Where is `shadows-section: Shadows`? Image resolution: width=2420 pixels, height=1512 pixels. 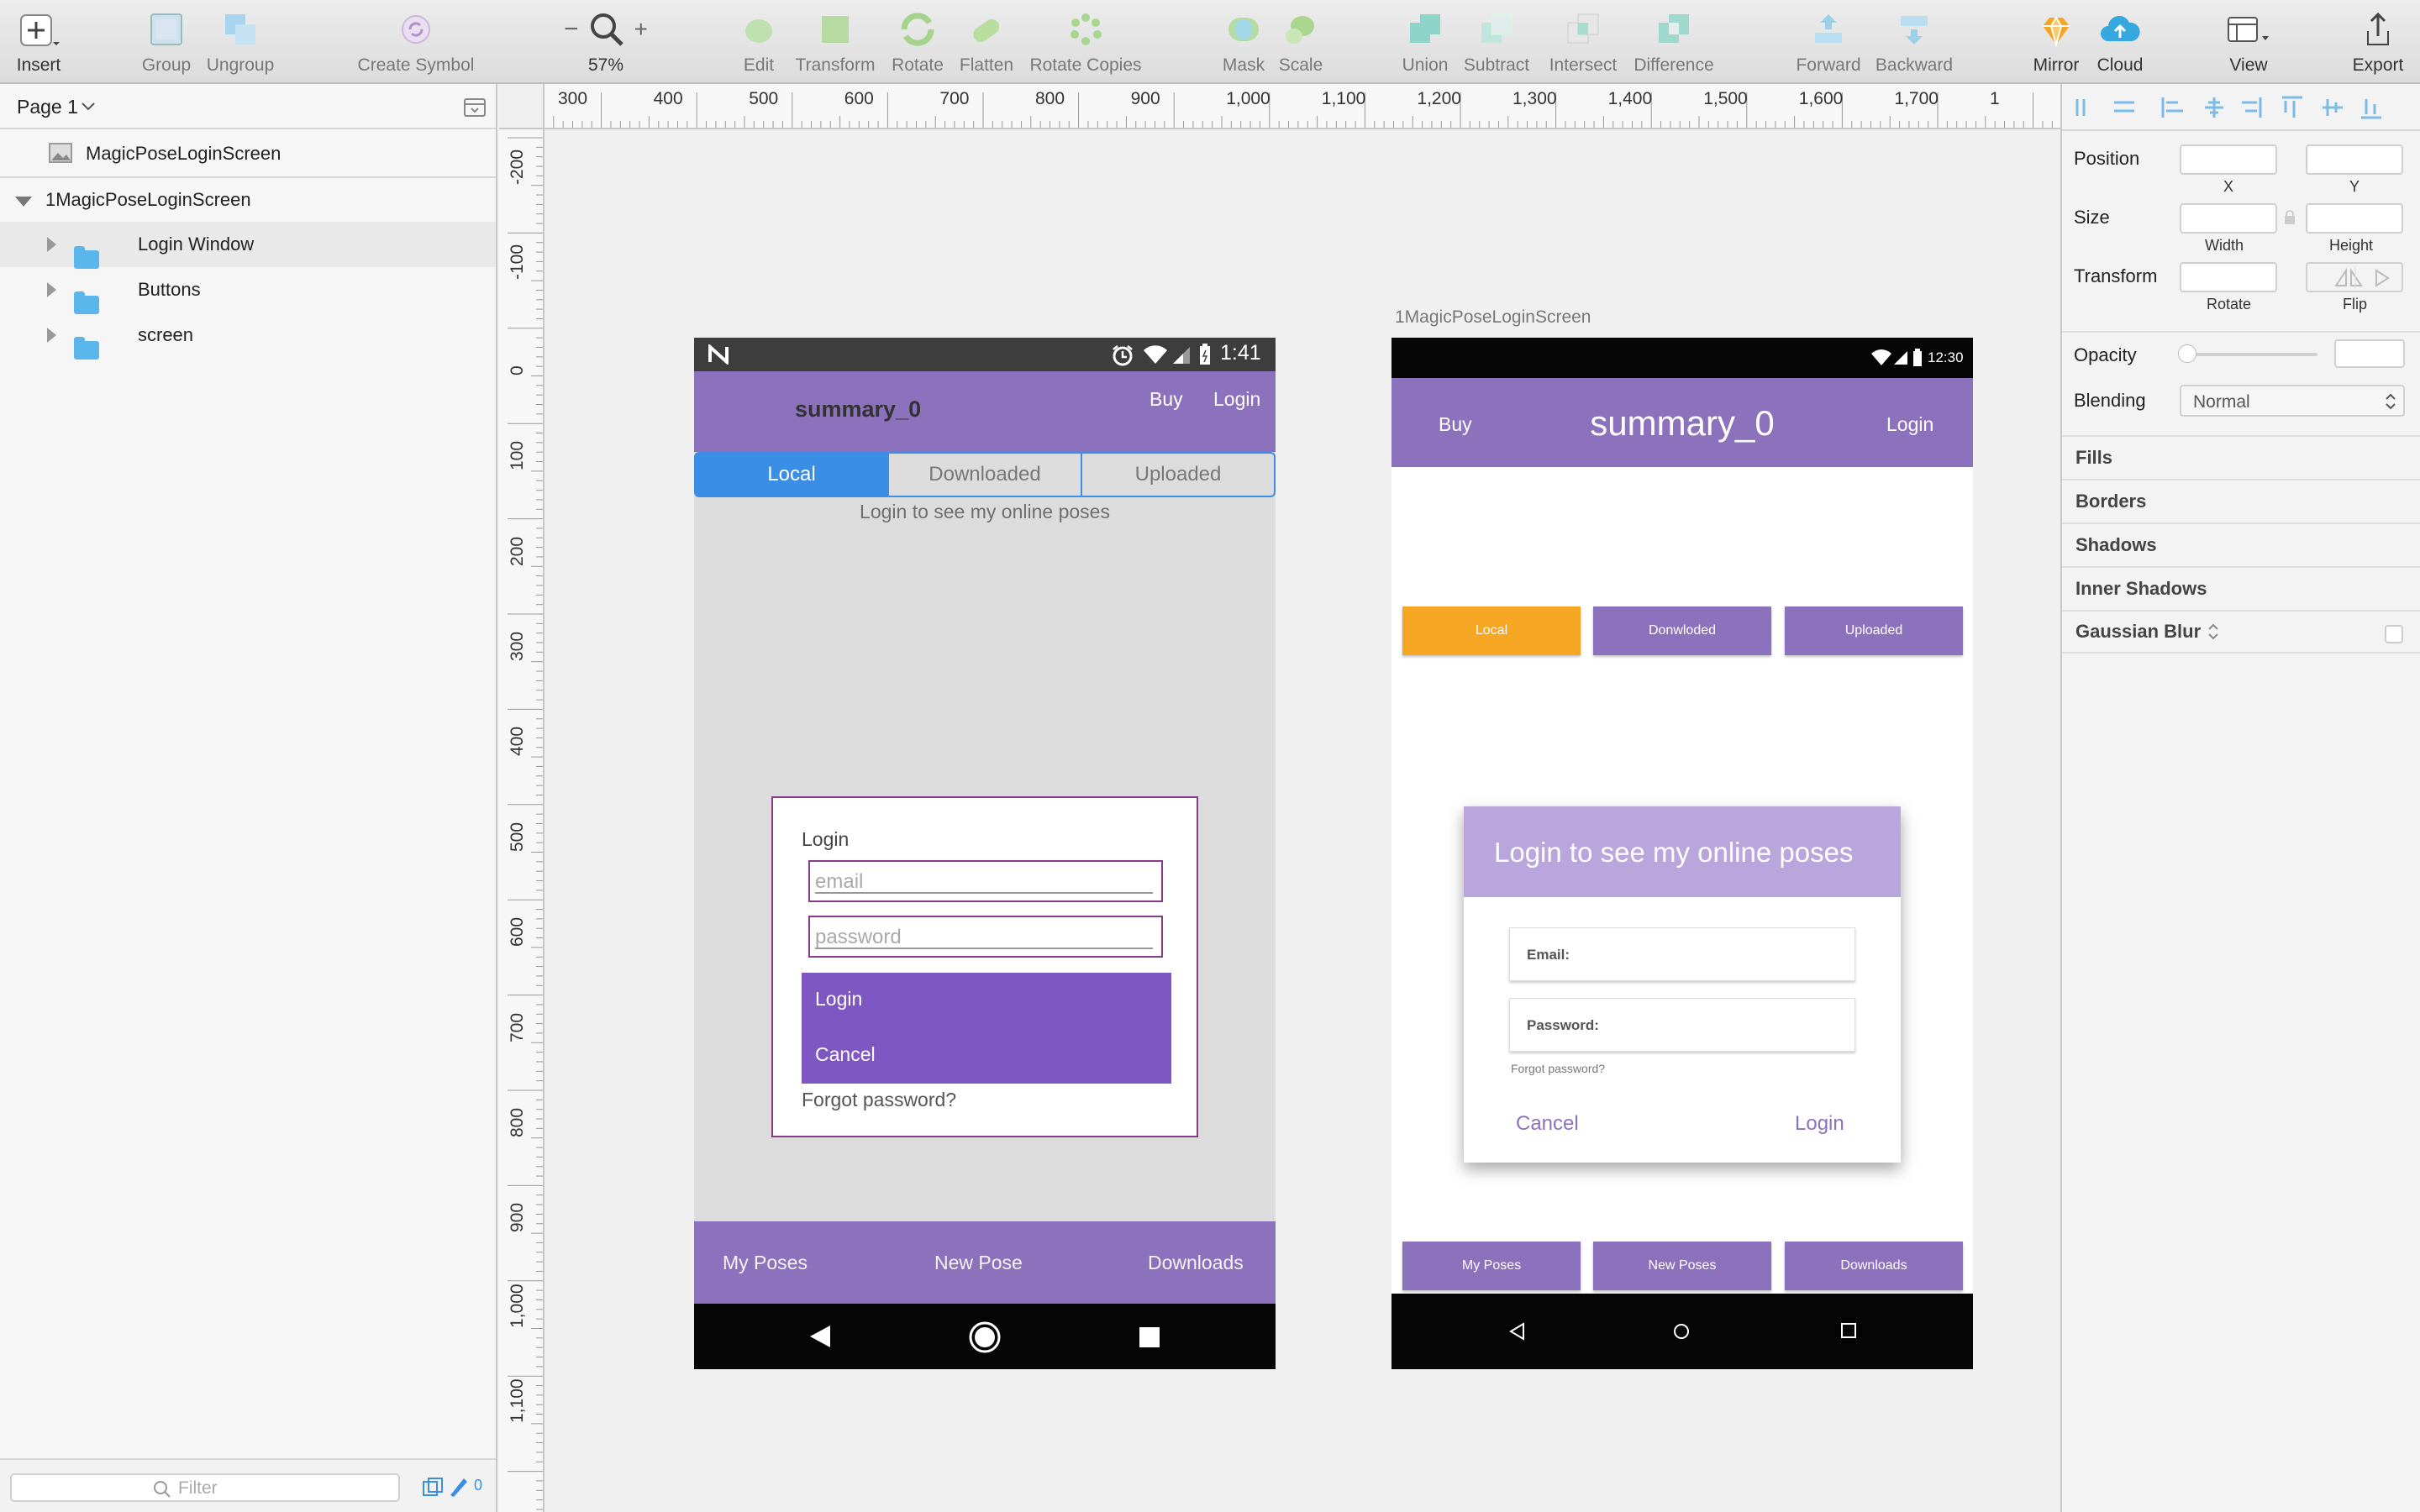
shadows-section: Shadows is located at coordinates (2241, 544).